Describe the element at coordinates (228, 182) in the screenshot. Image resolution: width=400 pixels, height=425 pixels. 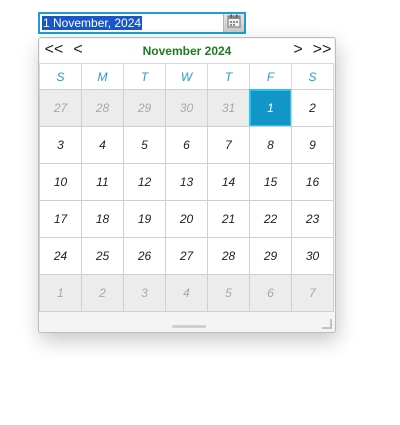
I see `day-cell: 14` at that location.